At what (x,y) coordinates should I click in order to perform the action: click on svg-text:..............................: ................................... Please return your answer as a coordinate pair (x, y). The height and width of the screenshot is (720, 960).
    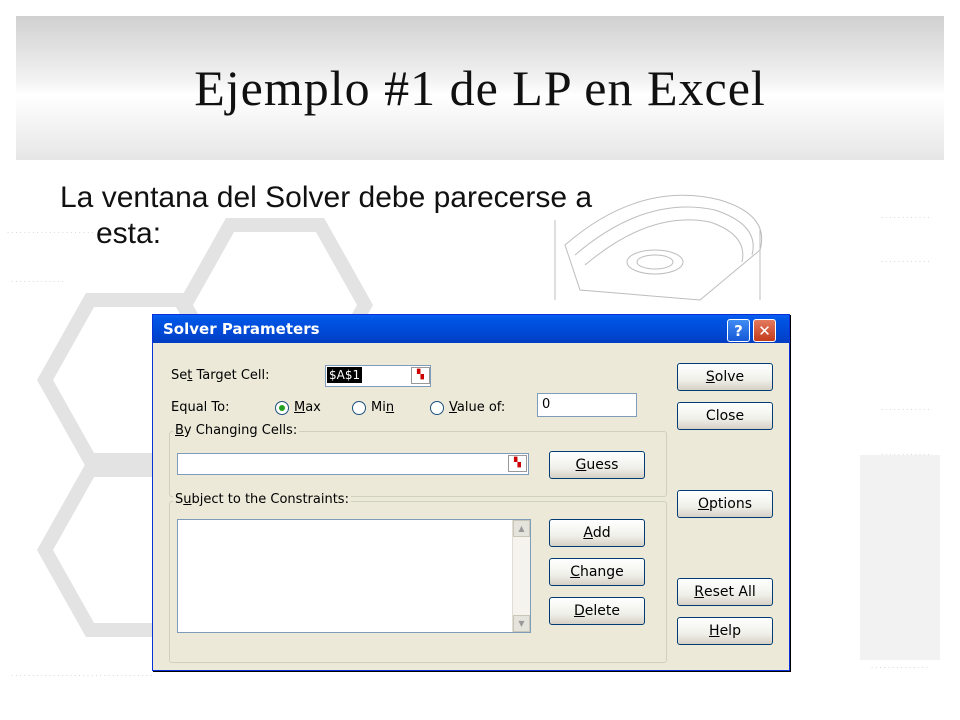
    Looking at the image, I should click on (81, 674).